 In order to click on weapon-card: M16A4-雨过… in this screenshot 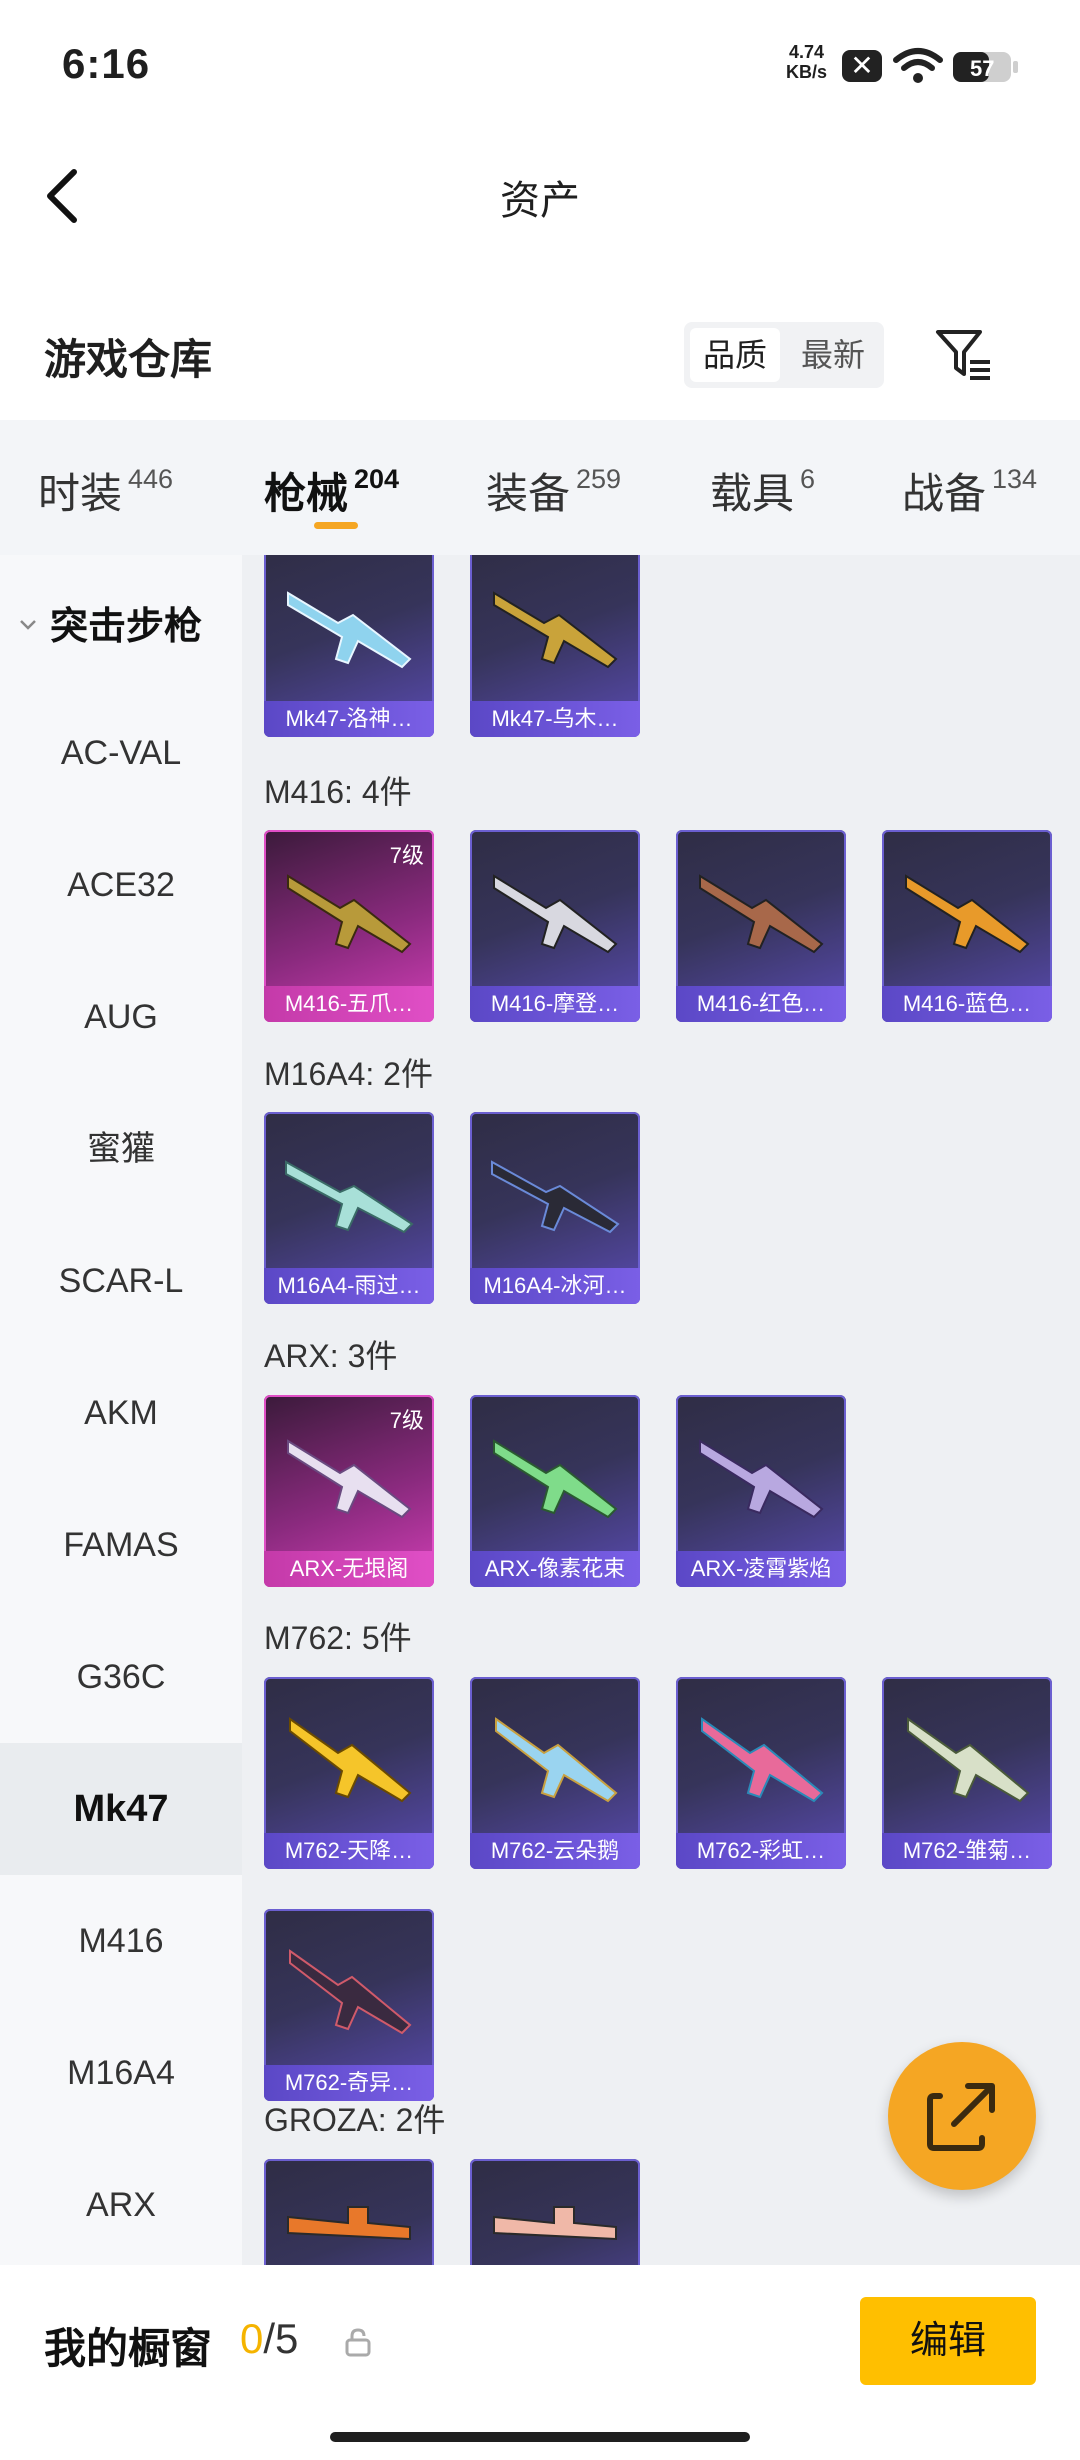, I will do `click(349, 1208)`.